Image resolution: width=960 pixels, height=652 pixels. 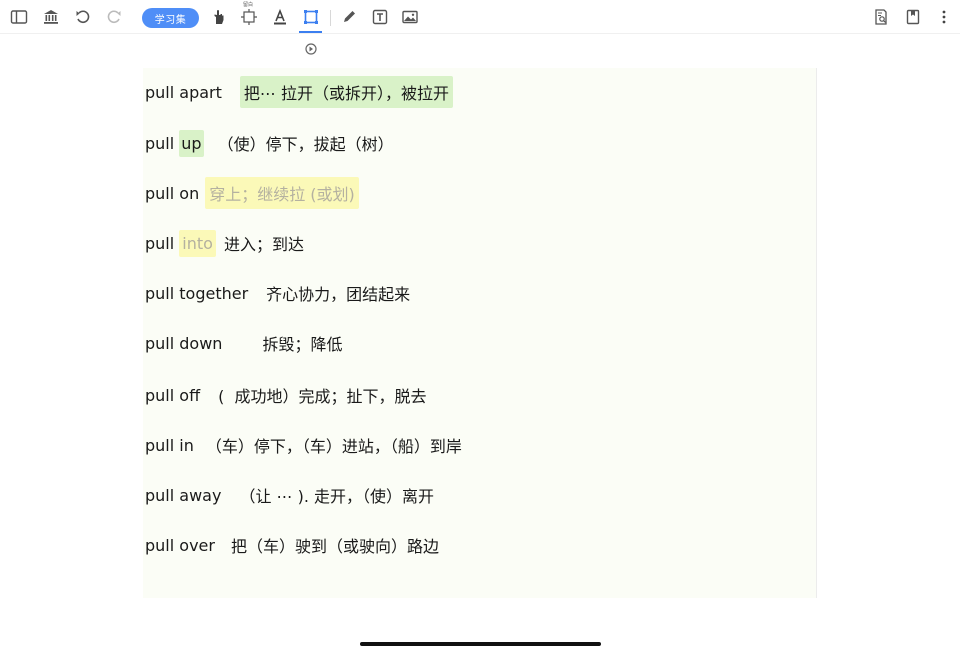 I want to click on tool-settings-icon, so click(x=311, y=48).